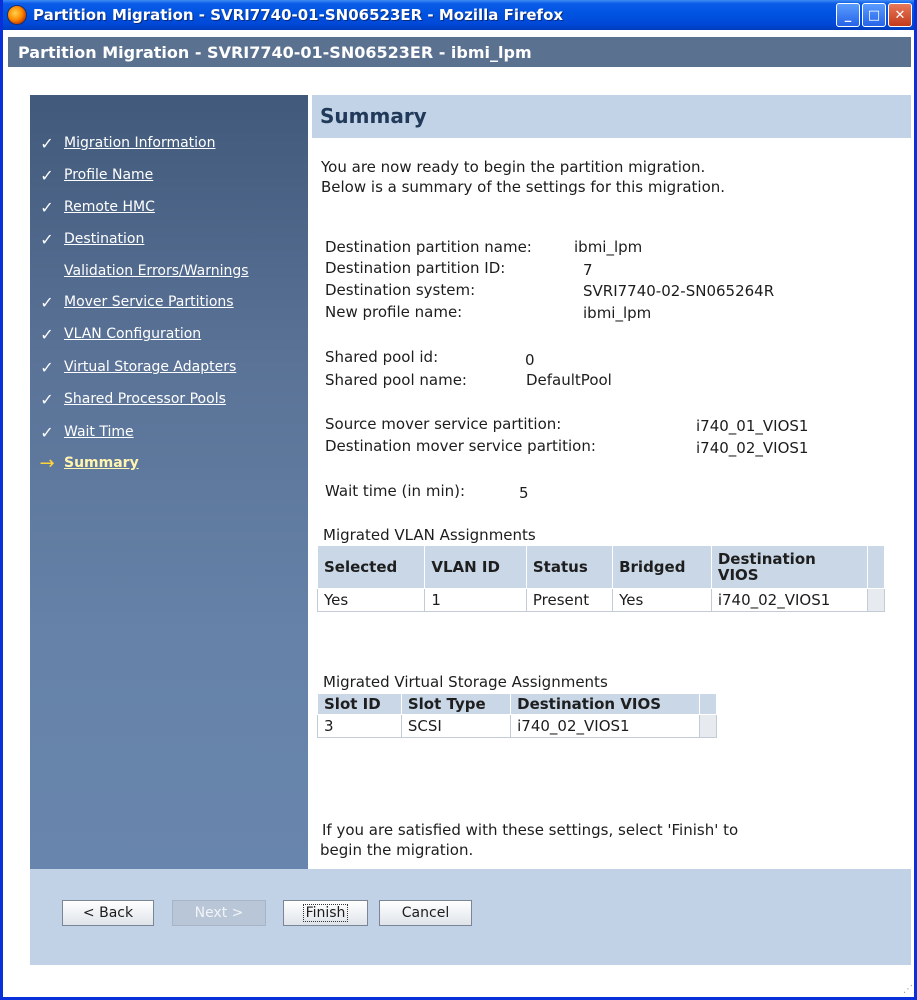 The height and width of the screenshot is (1000, 917). Describe the element at coordinates (396, 380) in the screenshot. I see `field-label: Shared pool name:` at that location.